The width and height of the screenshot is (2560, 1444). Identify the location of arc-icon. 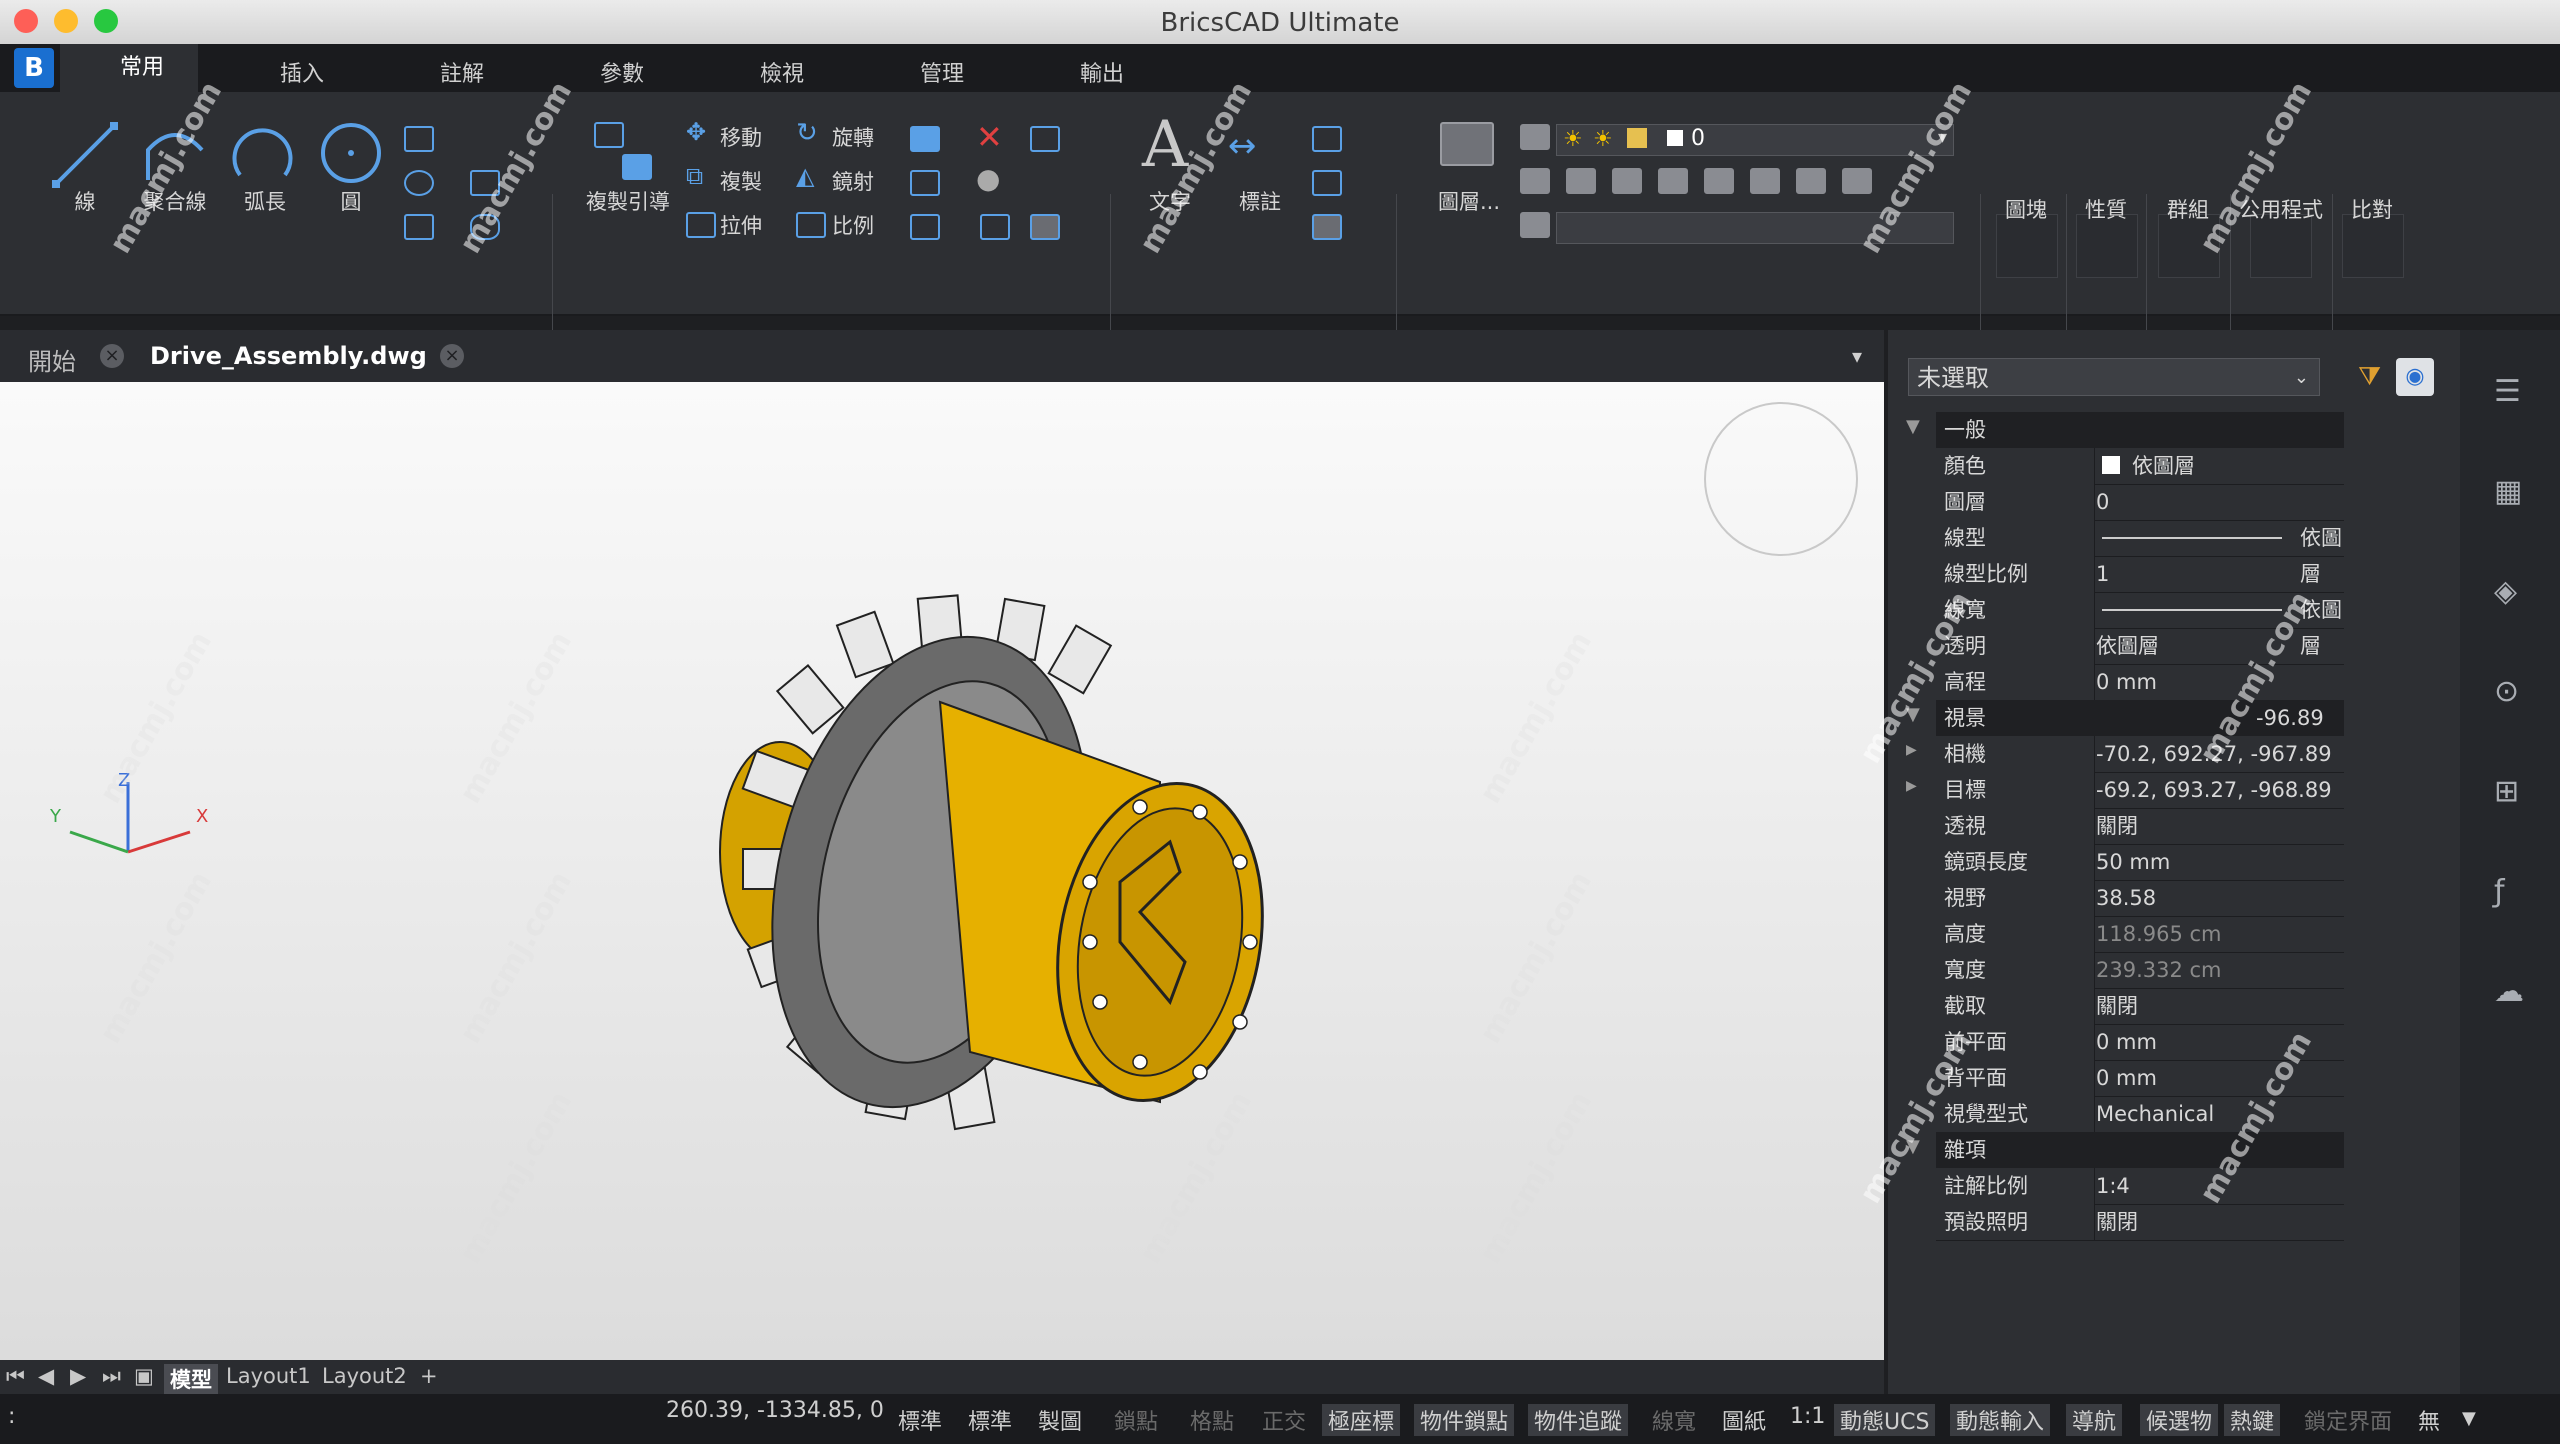
(265, 155).